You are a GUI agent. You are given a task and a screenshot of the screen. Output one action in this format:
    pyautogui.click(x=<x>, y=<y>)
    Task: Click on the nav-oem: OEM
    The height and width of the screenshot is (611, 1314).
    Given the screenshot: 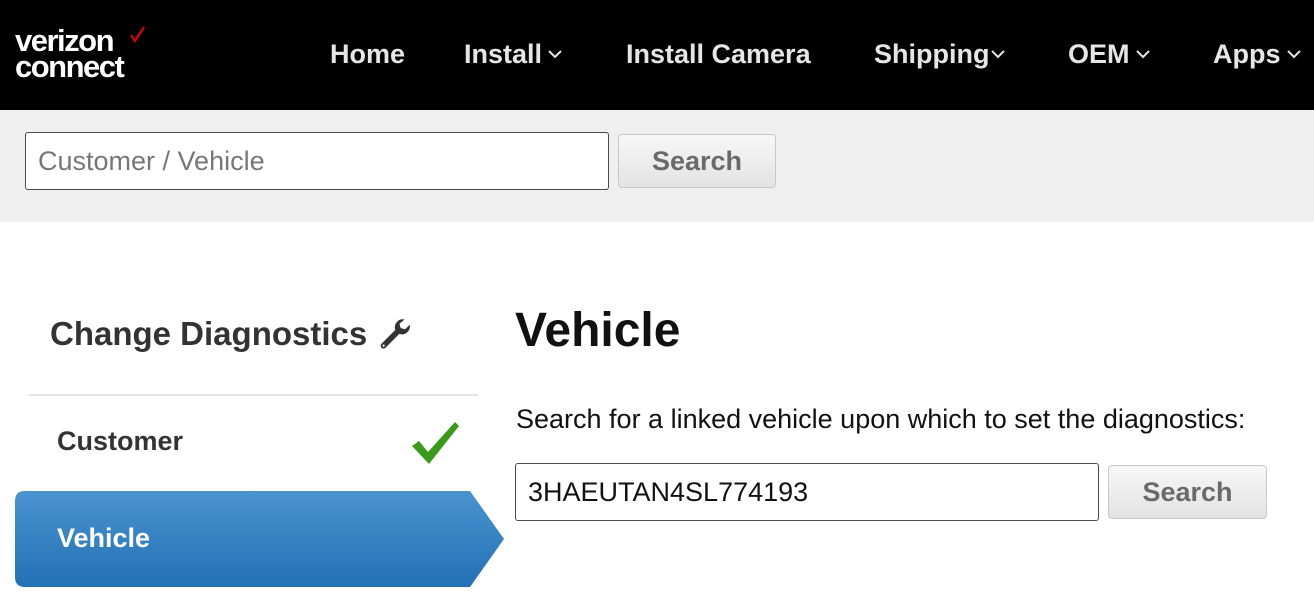 What is the action you would take?
    pyautogui.click(x=1110, y=54)
    